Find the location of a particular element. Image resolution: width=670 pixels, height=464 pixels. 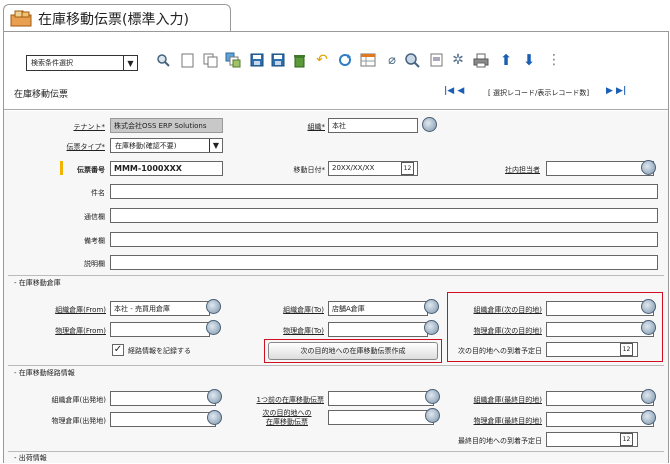

to-phys-label: 物理倉庫(To) is located at coordinates (303, 331).